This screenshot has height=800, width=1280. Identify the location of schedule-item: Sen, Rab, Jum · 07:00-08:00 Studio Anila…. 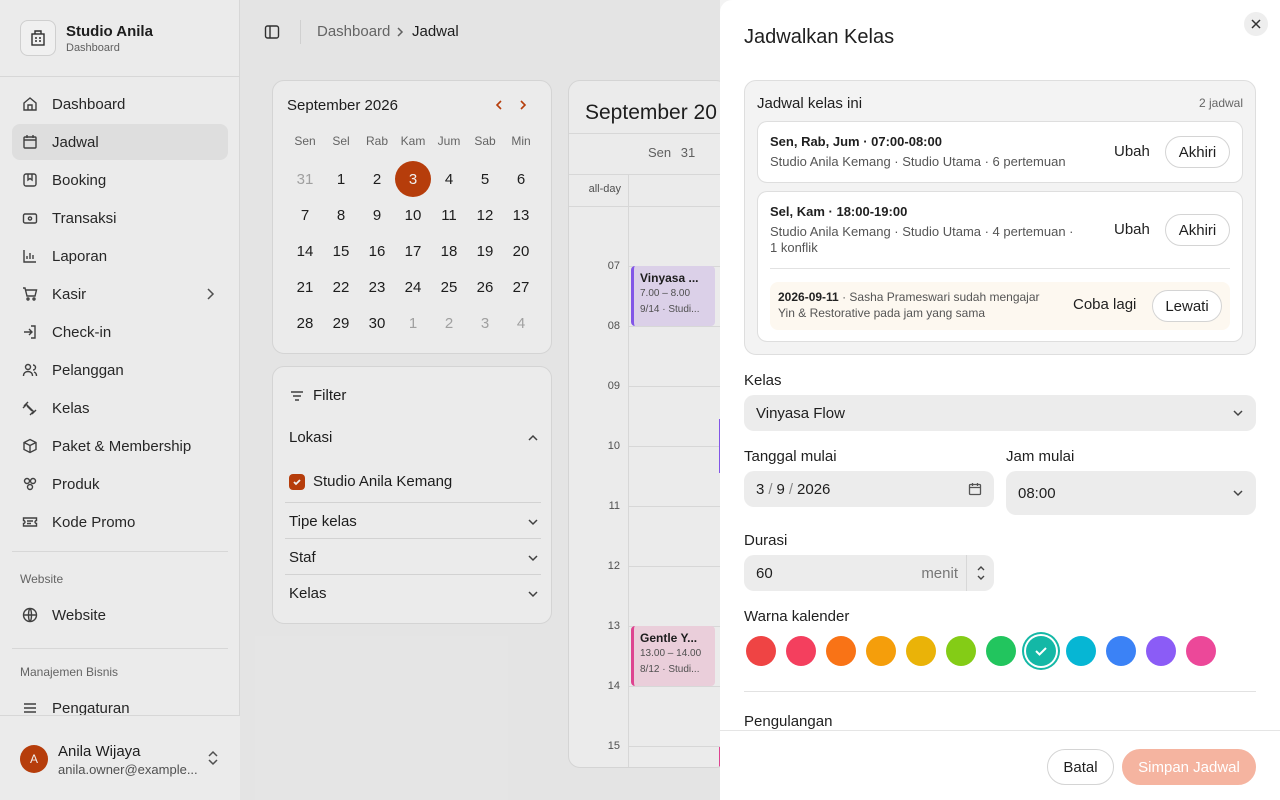
(1000, 152).